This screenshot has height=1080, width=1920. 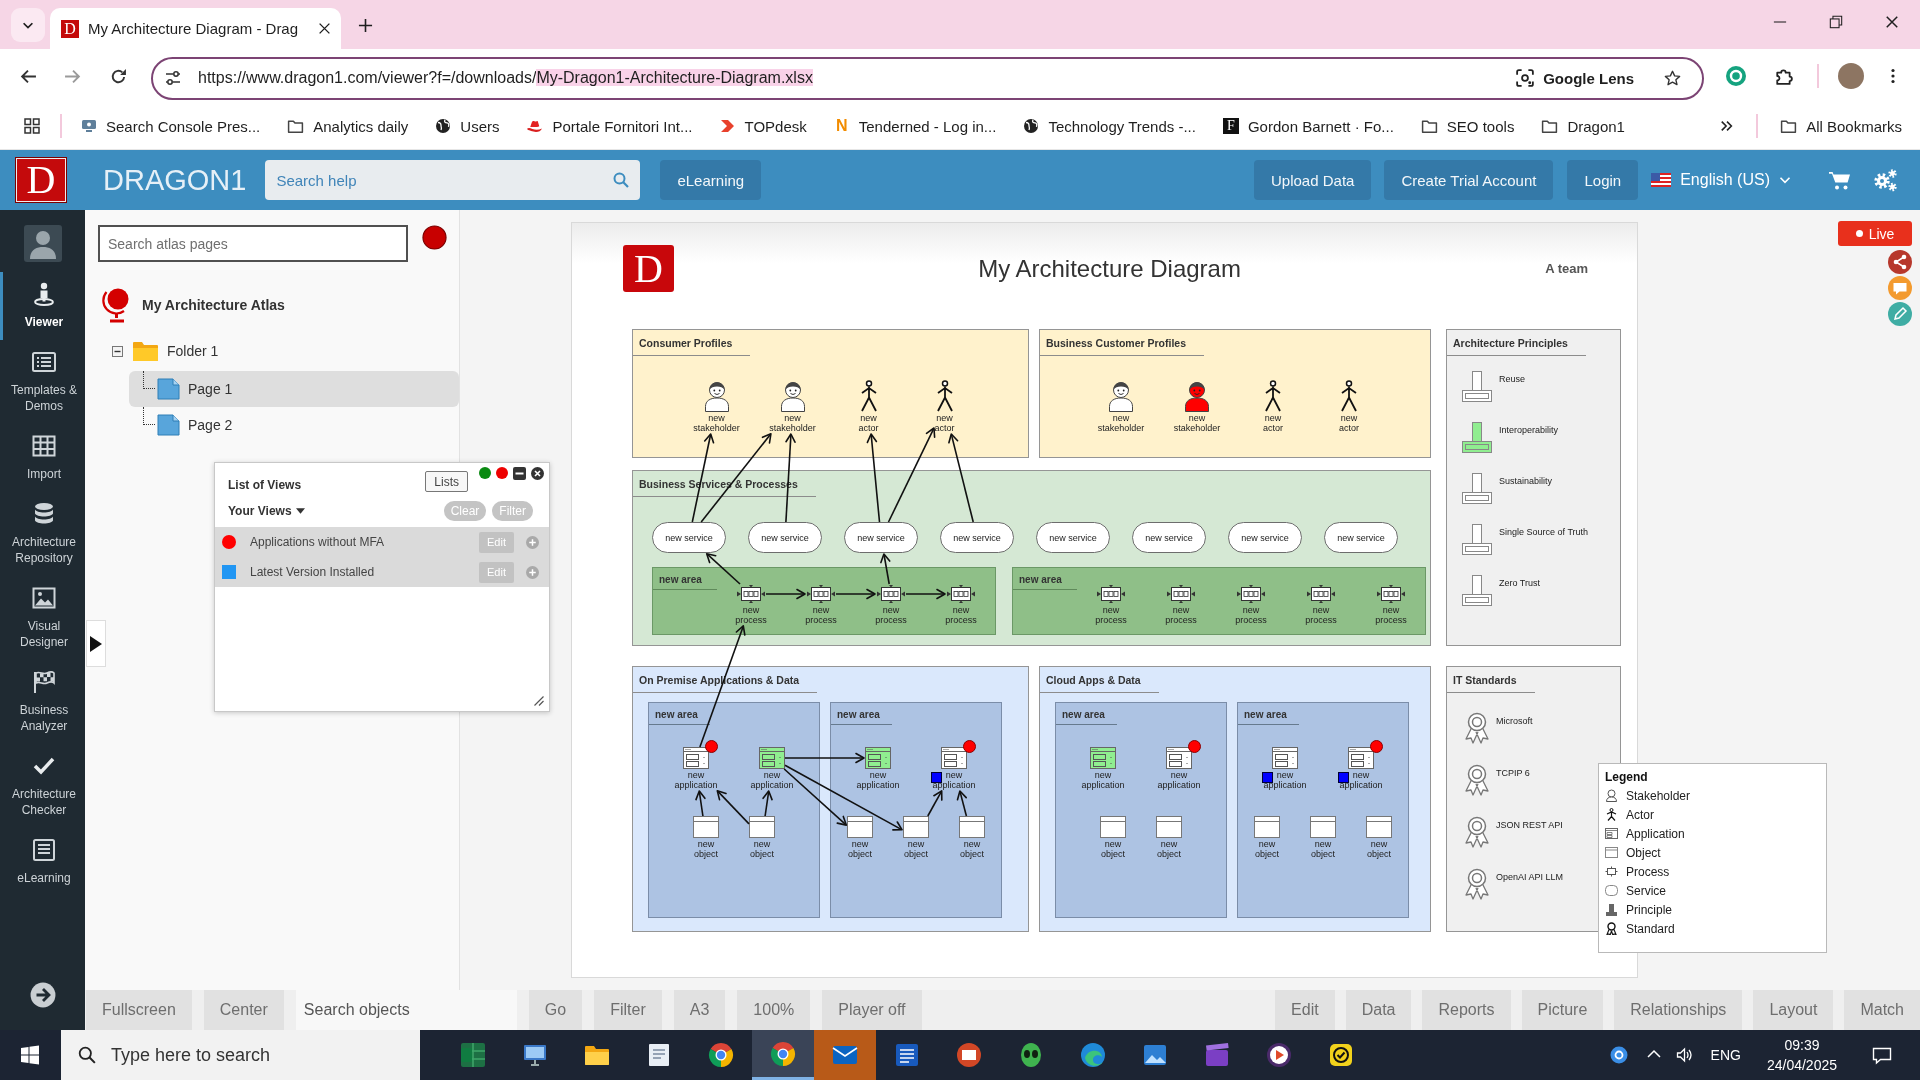 I want to click on brand-logo: D, so click(x=41, y=180).